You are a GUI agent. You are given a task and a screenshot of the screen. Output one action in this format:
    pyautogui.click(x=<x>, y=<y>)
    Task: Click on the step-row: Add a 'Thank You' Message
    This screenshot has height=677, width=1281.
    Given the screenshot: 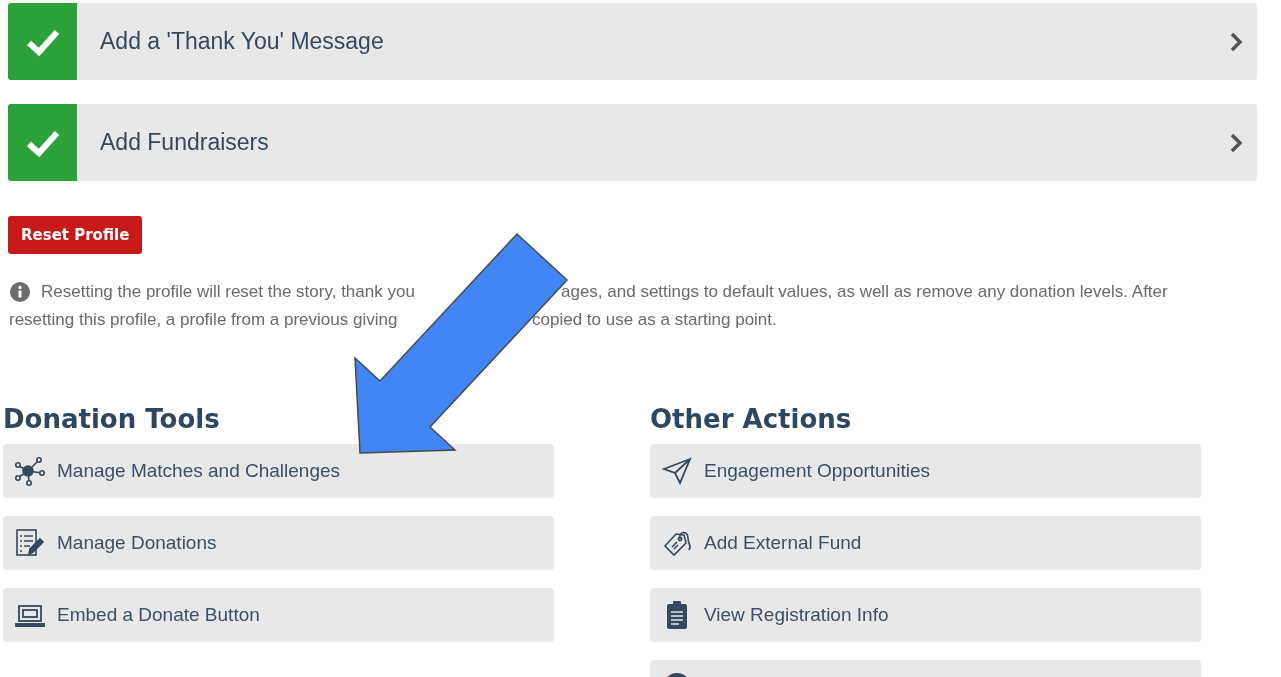 What is the action you would take?
    pyautogui.click(x=632, y=41)
    